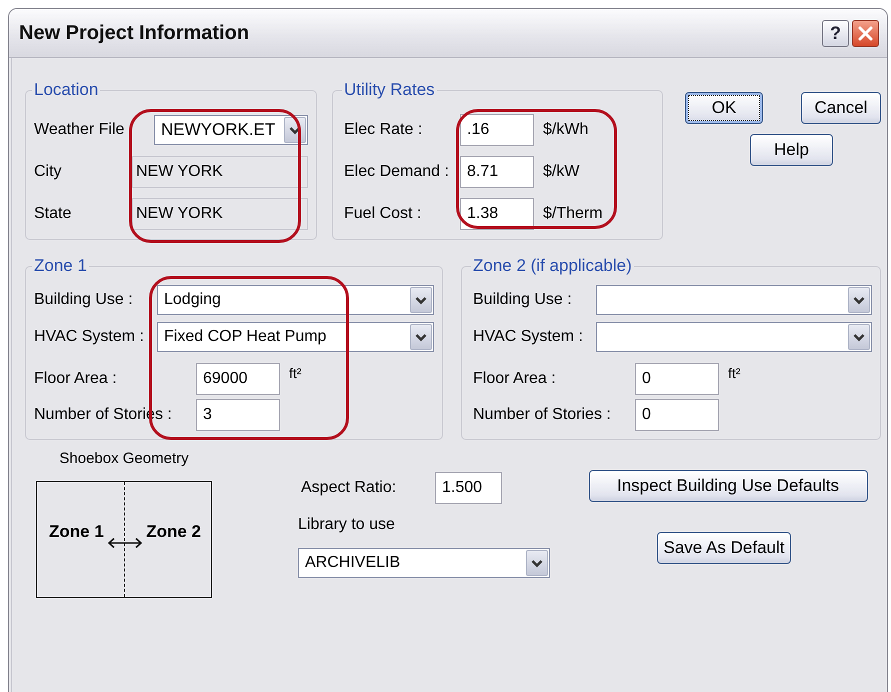 The width and height of the screenshot is (891, 692). I want to click on unit-label: $/kWh, so click(565, 130).